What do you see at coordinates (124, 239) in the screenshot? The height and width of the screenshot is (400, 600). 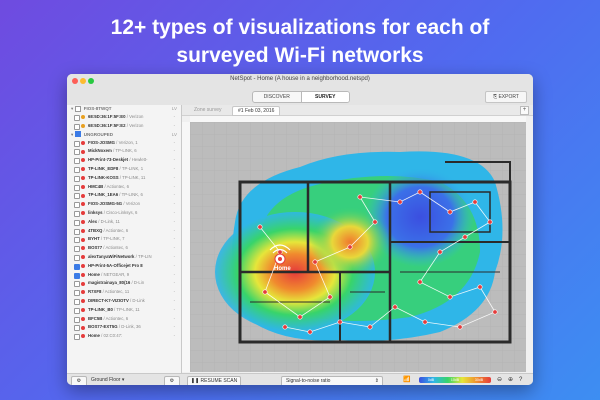 I see `network-row: BYHT / TP-LINK, 7 -` at bounding box center [124, 239].